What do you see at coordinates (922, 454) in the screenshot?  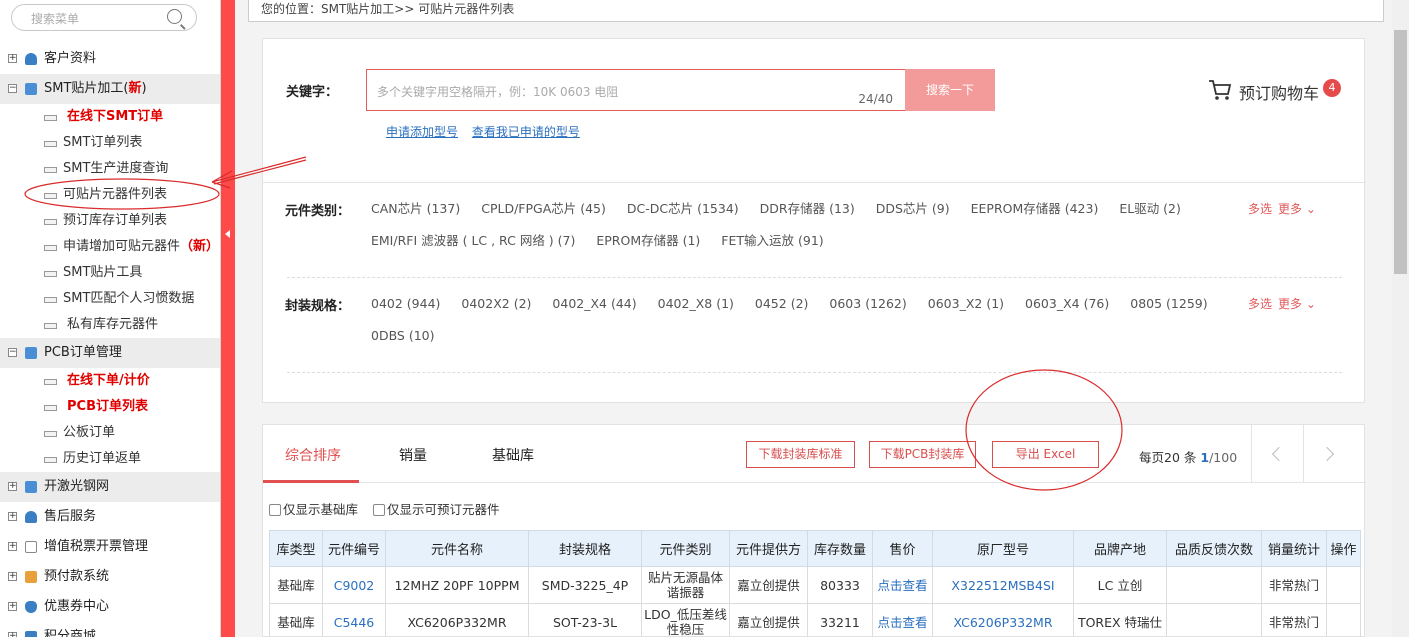 I see `download-pcb-button: 下载PCB封装库` at bounding box center [922, 454].